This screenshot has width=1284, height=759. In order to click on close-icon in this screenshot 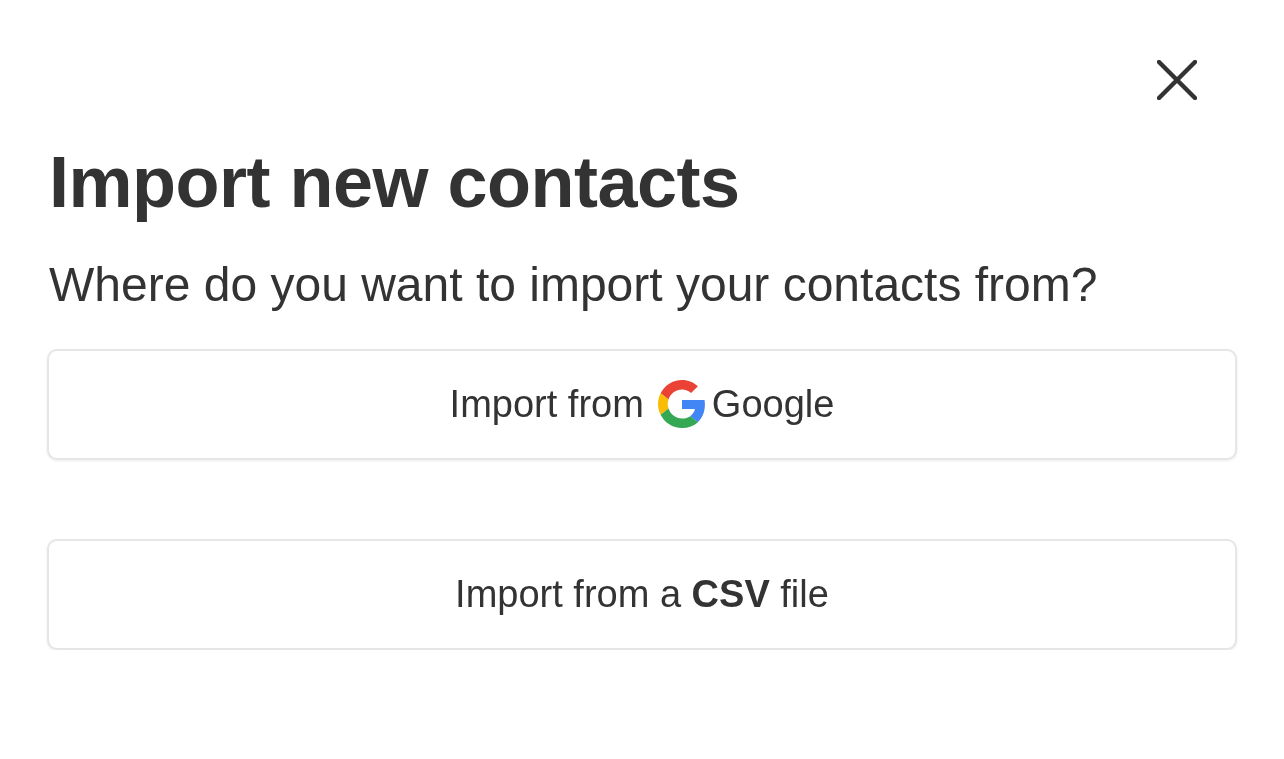, I will do `click(1177, 80)`.